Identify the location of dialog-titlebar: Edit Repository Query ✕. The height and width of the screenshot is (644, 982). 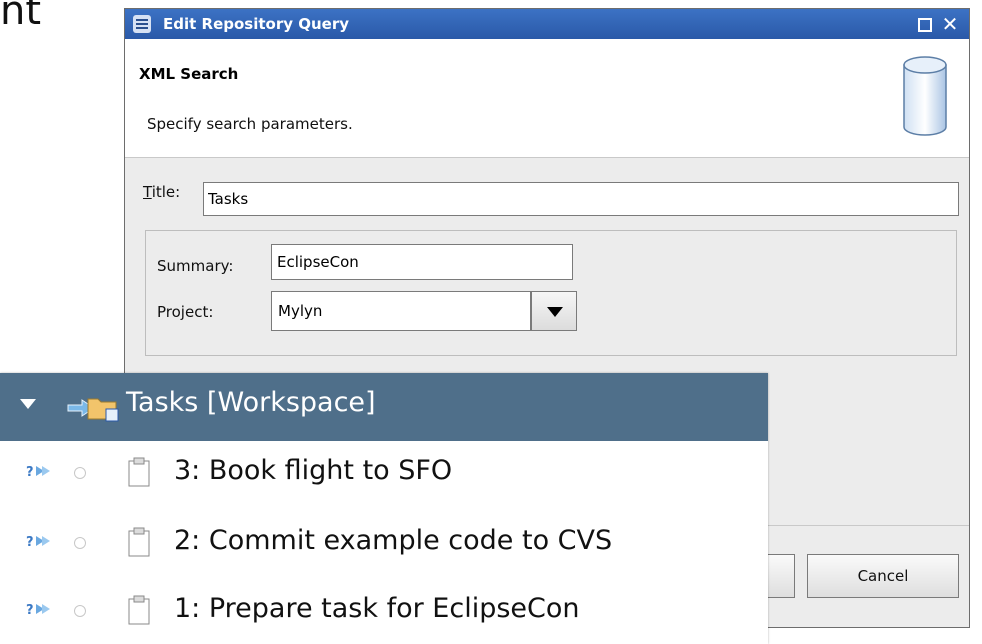
(547, 24).